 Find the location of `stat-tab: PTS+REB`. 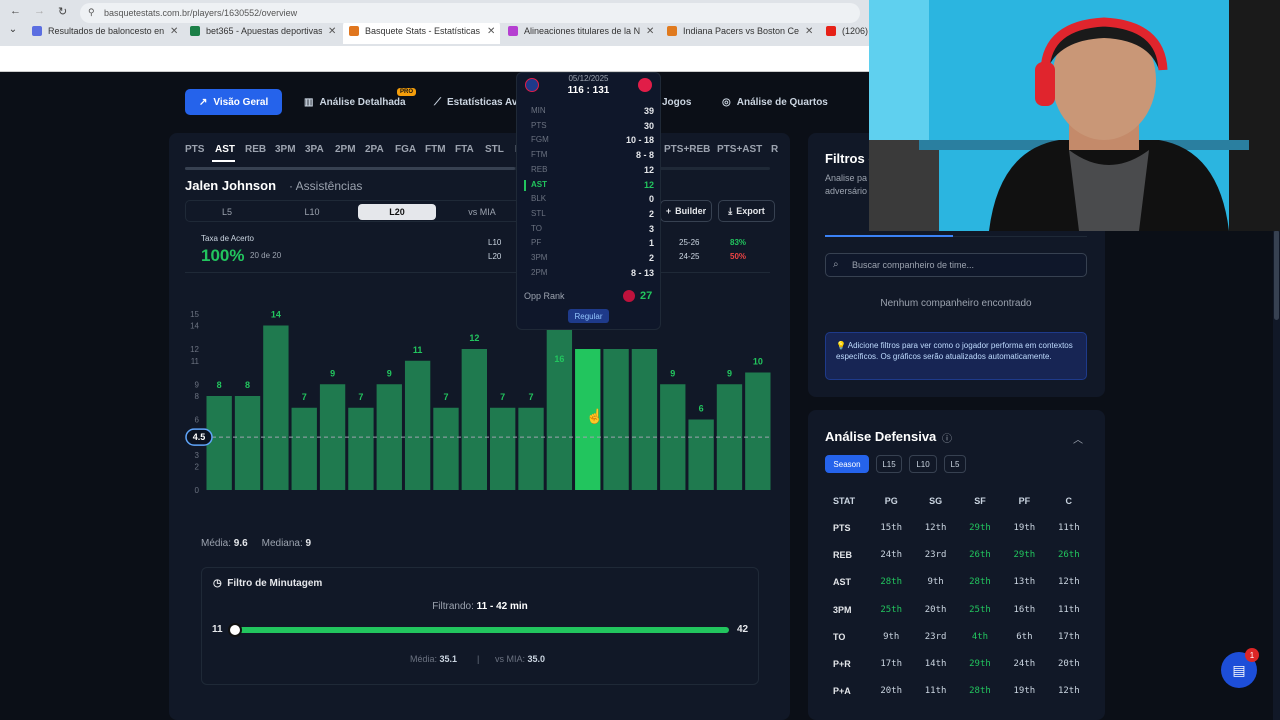

stat-tab: PTS+REB is located at coordinates (687, 149).